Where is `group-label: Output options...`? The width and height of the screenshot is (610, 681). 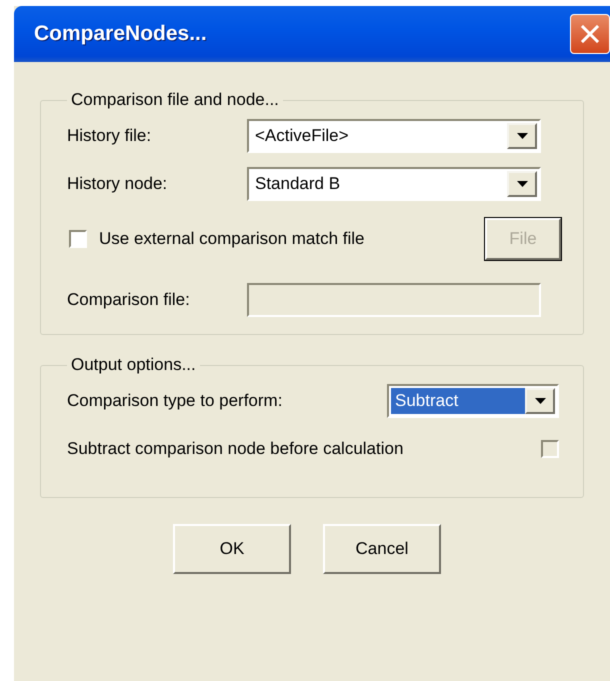
group-label: Output options... is located at coordinates (133, 365).